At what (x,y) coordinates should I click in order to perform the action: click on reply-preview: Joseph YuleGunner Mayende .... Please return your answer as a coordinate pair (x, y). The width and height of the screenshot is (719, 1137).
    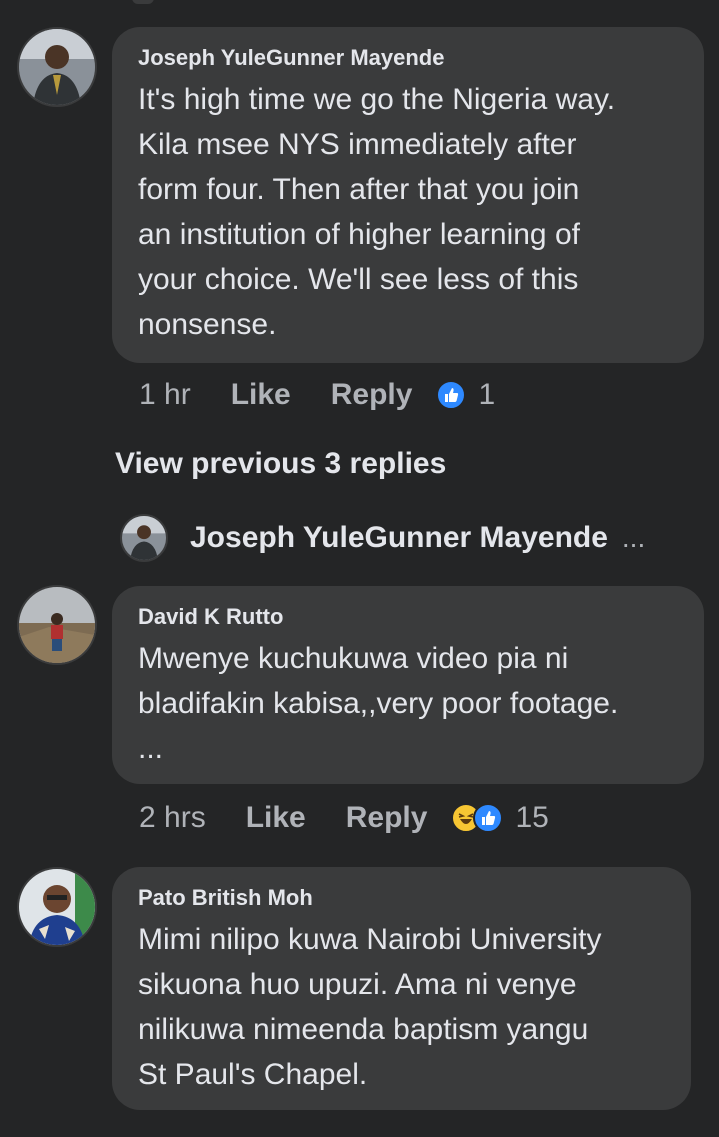
    Looking at the image, I should click on (382, 538).